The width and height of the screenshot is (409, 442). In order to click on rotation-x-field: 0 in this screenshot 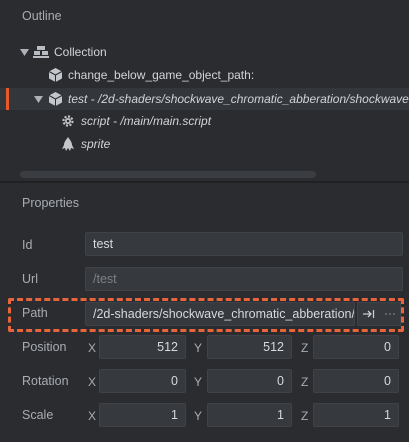, I will do `click(142, 381)`.